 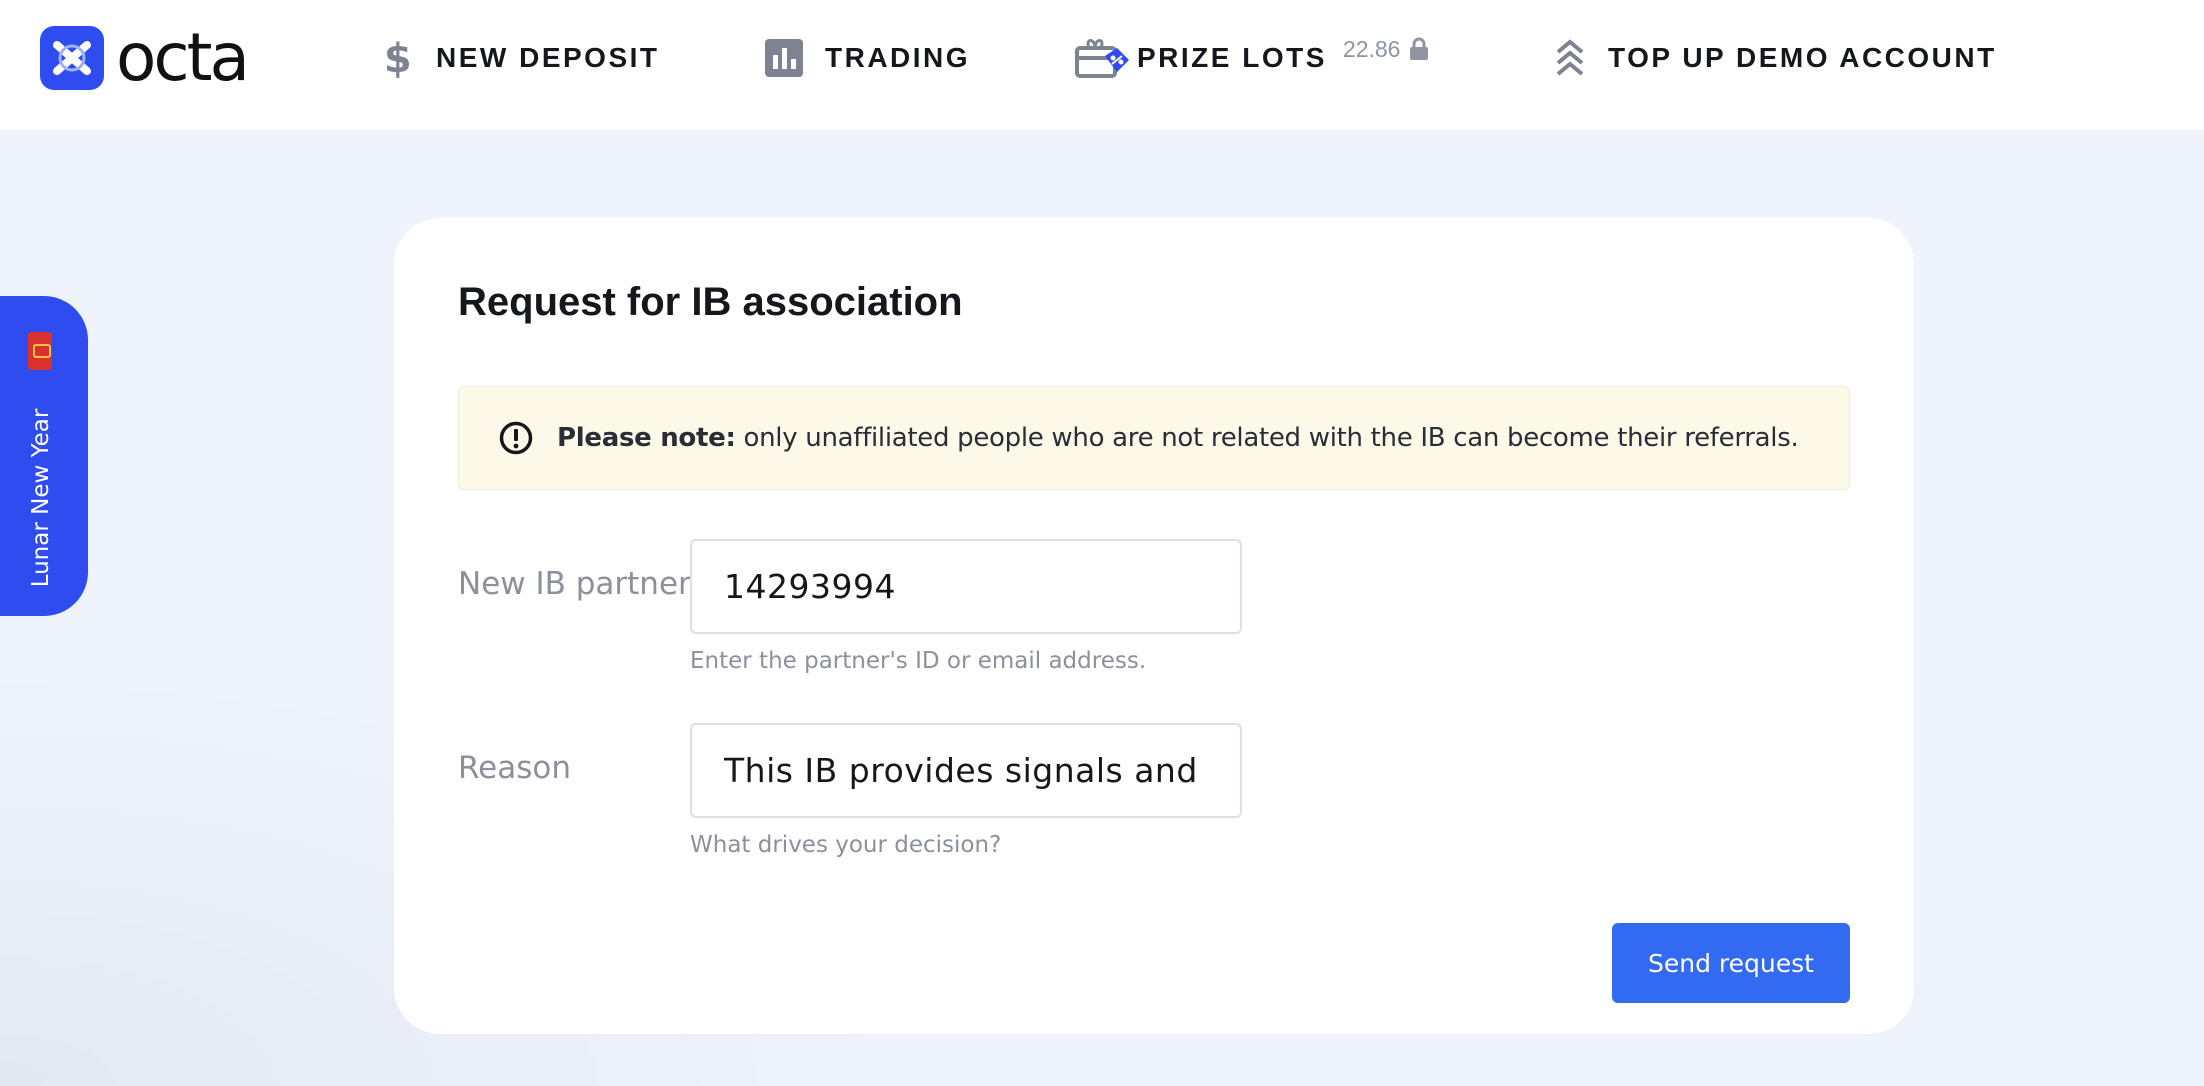 I want to click on notice-bold: Please note:, so click(x=646, y=438).